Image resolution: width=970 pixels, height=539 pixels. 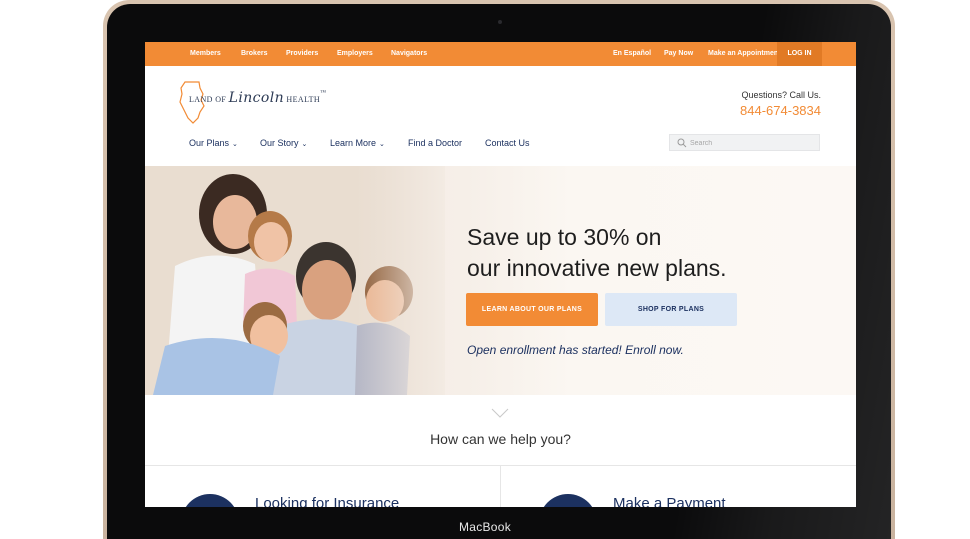 I want to click on hero-headline-line2: our innovative new plans., so click(x=597, y=268).